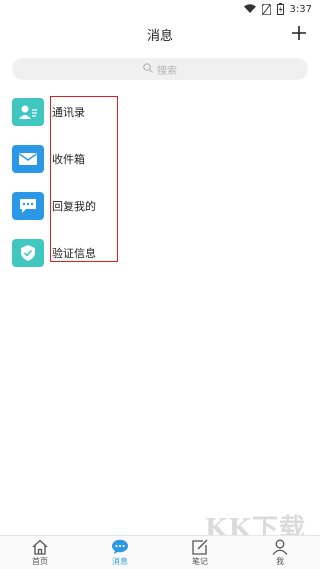  What do you see at coordinates (249, 9) in the screenshot?
I see `wifi-icon` at bounding box center [249, 9].